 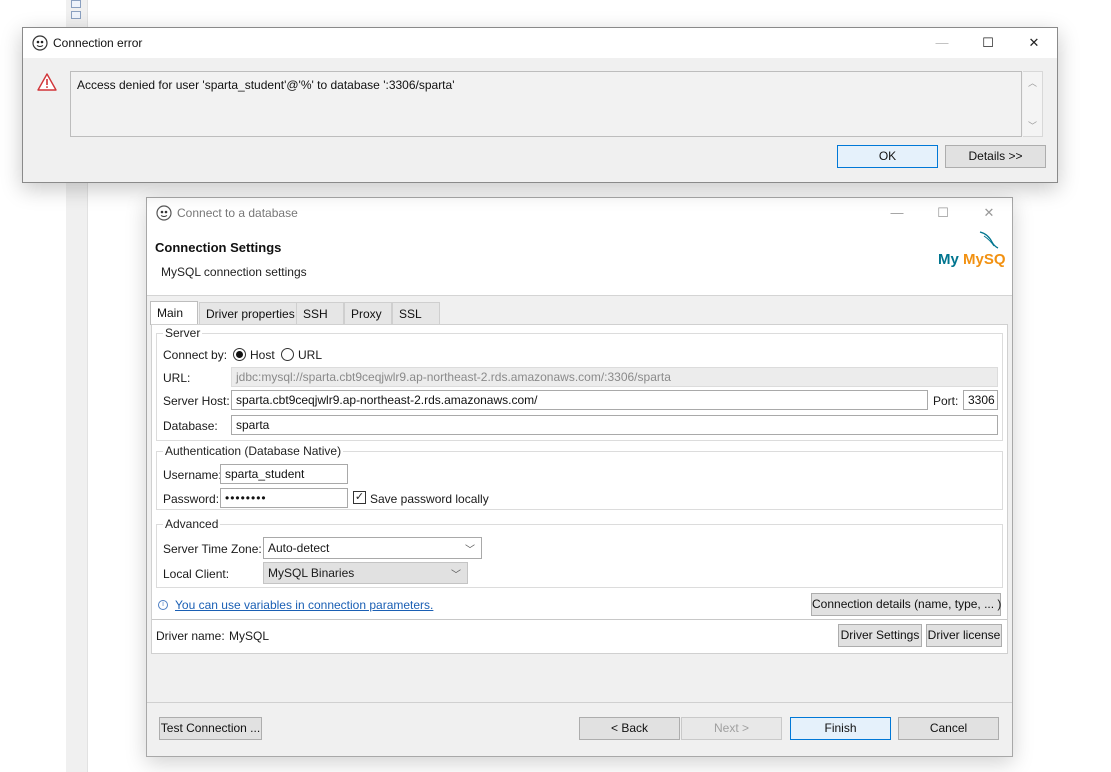 I want to click on tab-proxy: Proxy, so click(x=368, y=313).